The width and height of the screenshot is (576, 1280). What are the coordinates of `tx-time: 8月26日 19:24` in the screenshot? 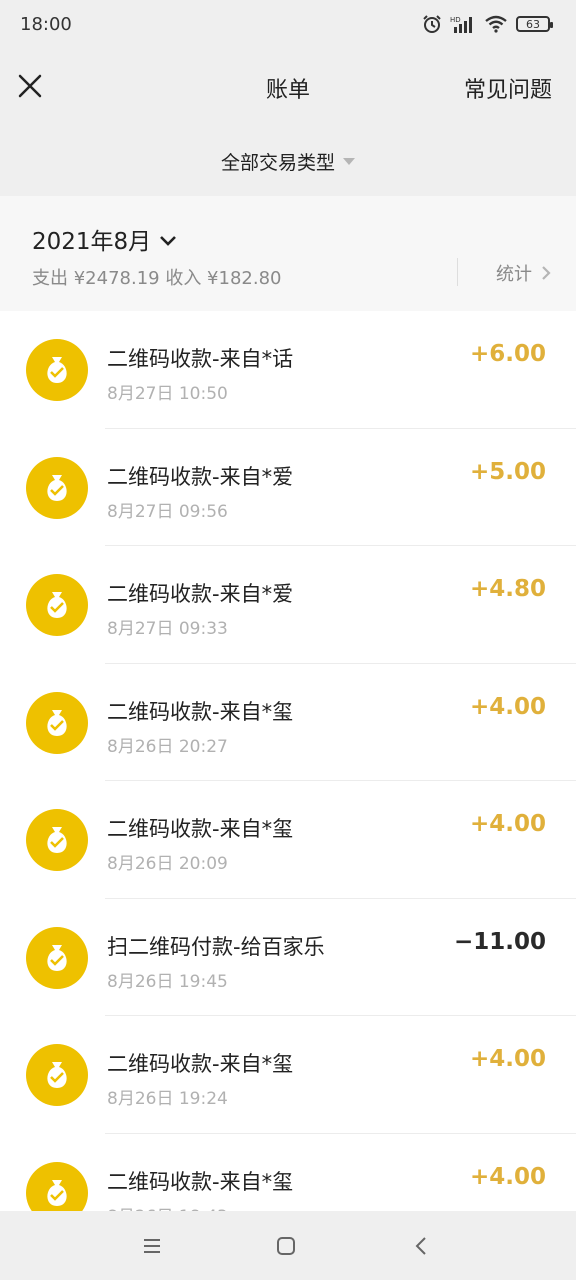 It's located at (167, 1099).